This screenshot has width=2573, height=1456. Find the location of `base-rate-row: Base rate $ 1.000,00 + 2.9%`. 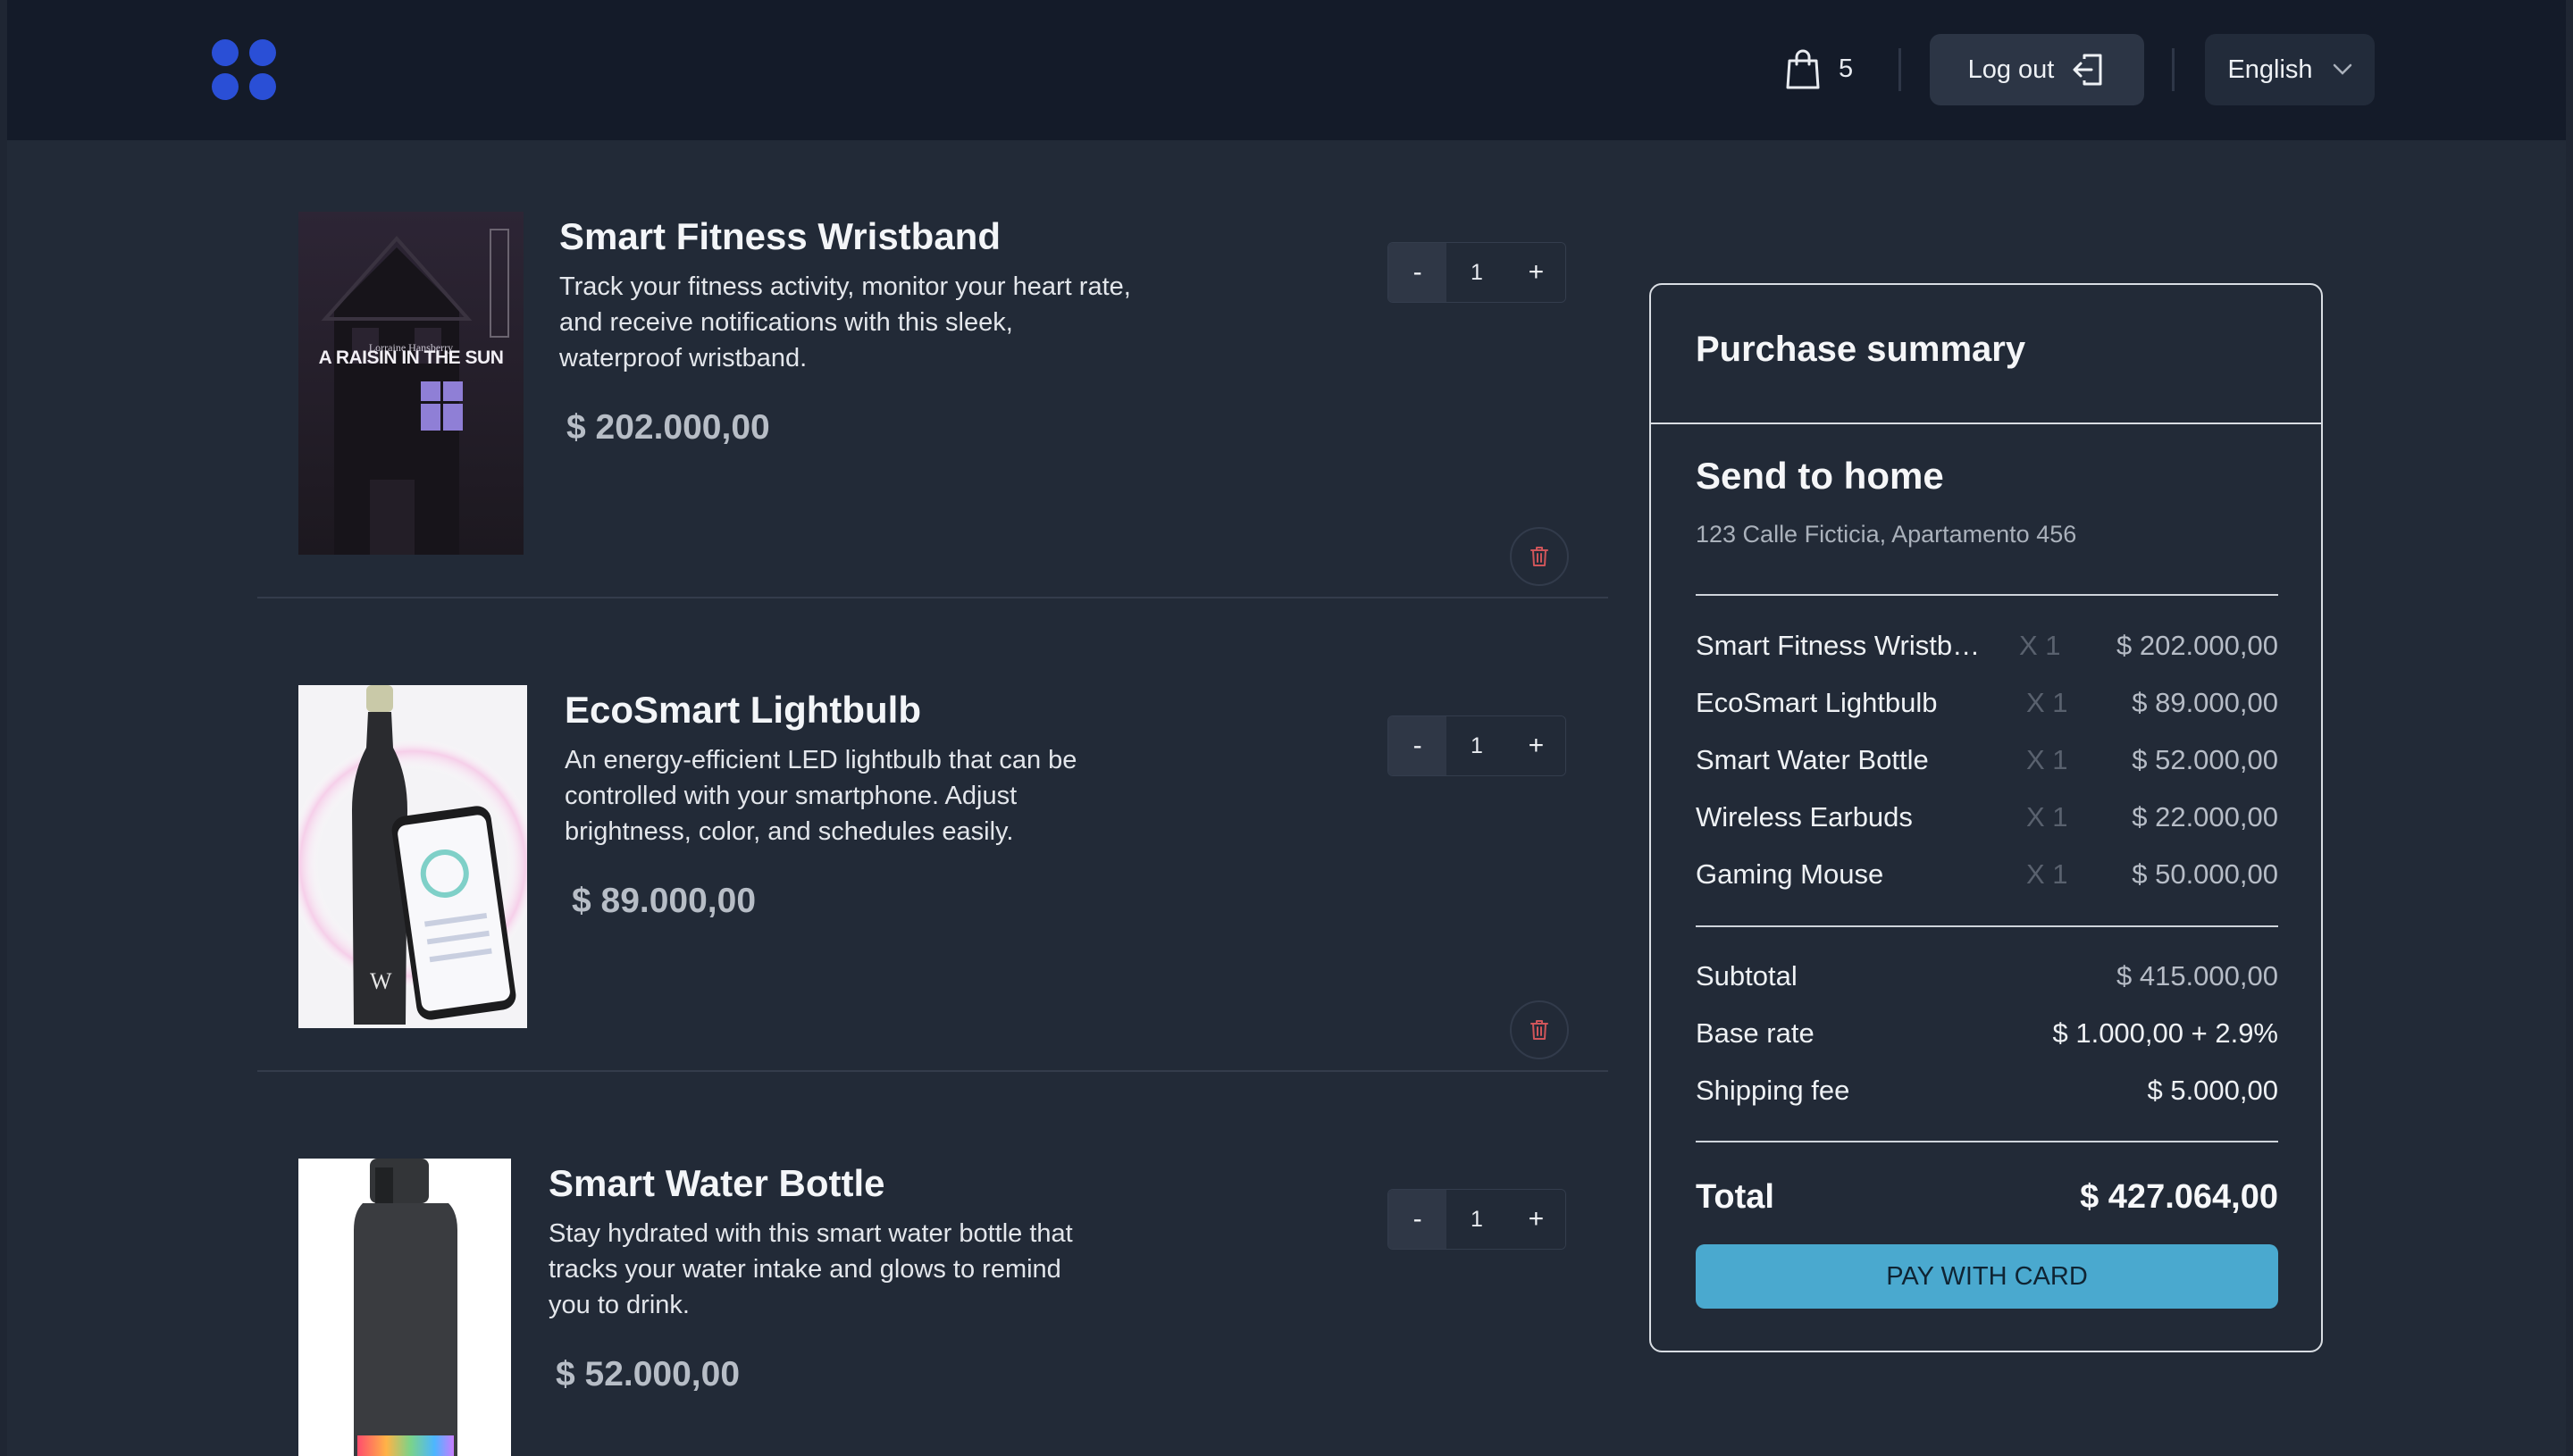

base-rate-row: Base rate $ 1.000,00 + 2.9% is located at coordinates (1987, 1035).